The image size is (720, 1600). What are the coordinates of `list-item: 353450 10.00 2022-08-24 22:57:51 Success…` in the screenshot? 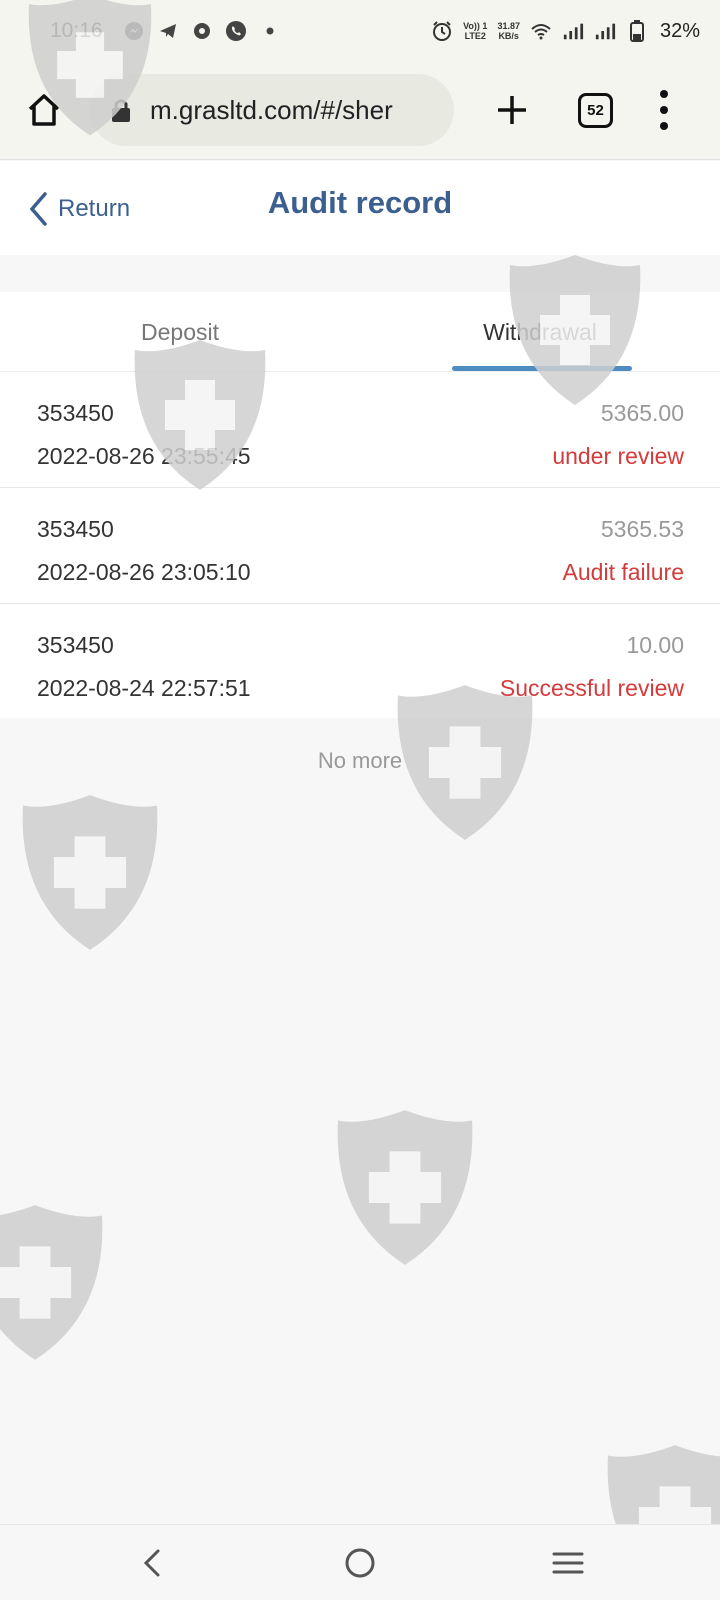 It's located at (360, 661).